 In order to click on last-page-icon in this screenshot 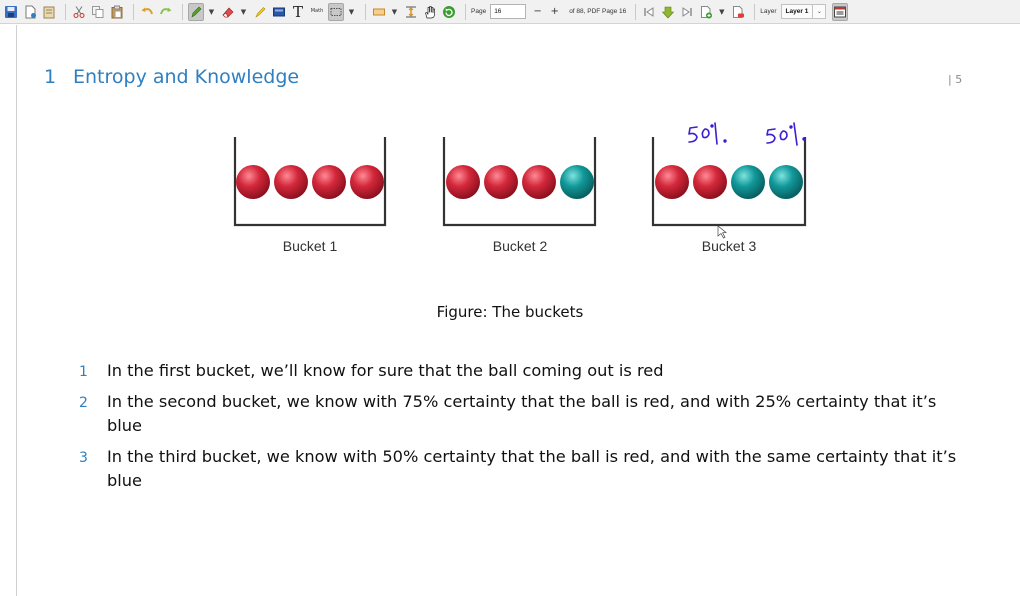, I will do `click(687, 12)`.